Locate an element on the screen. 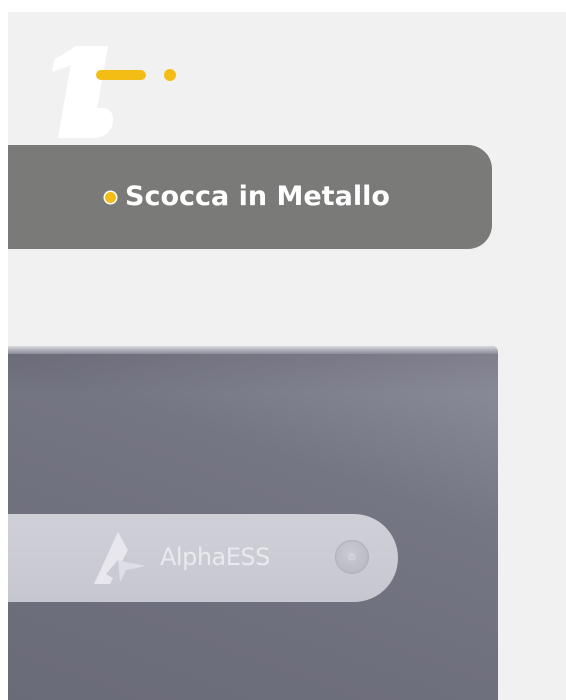  power-button-icon is located at coordinates (352, 557).